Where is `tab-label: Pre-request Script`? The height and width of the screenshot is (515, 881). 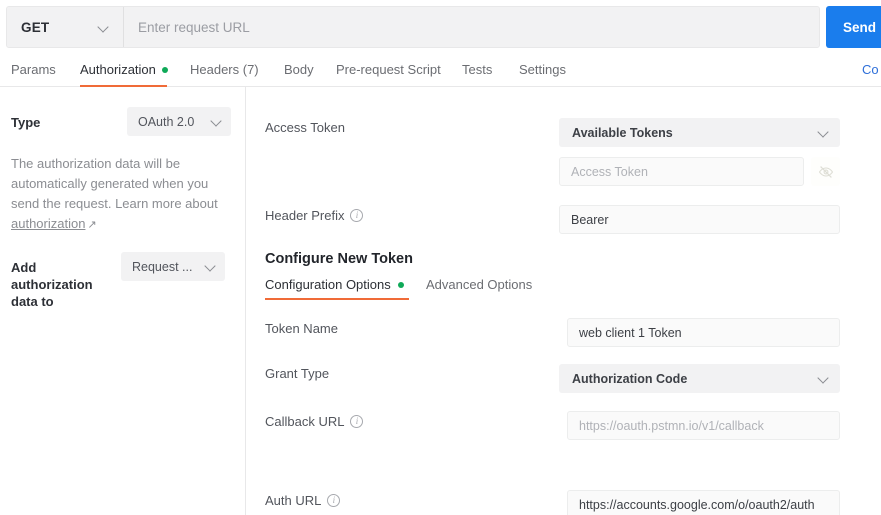 tab-label: Pre-request Script is located at coordinates (388, 69).